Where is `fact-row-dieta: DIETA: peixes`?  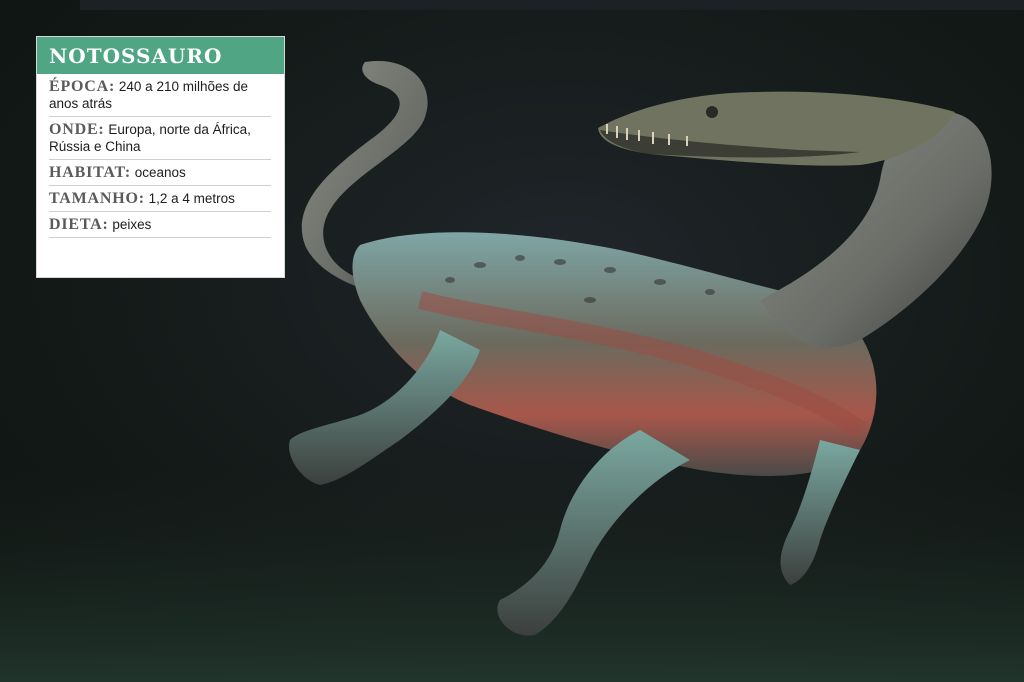 fact-row-dieta: DIETA: peixes is located at coordinates (160, 225).